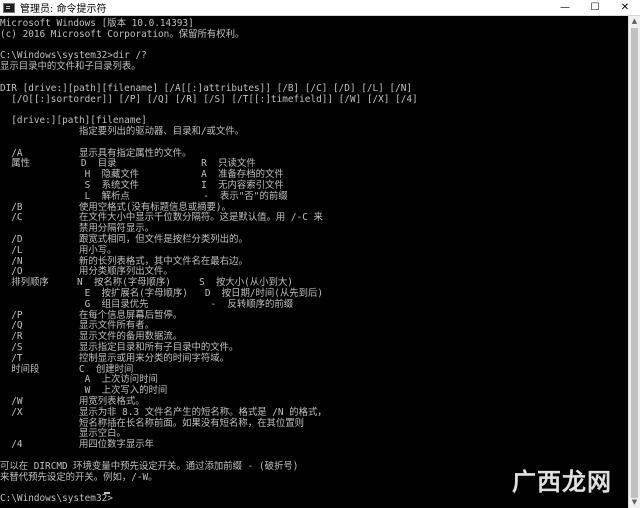  What do you see at coordinates (562, 482) in the screenshot?
I see `watermark-logo: 广西龙网` at bounding box center [562, 482].